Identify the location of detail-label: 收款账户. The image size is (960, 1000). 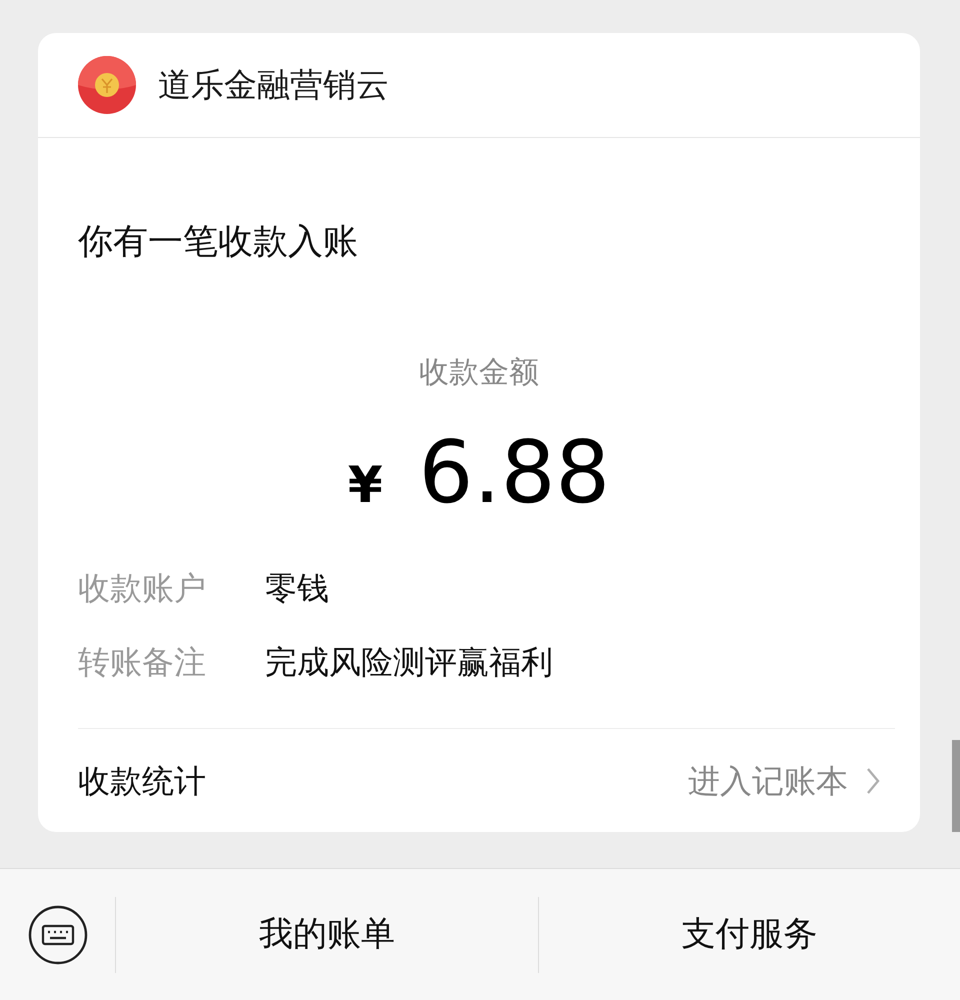
(142, 588).